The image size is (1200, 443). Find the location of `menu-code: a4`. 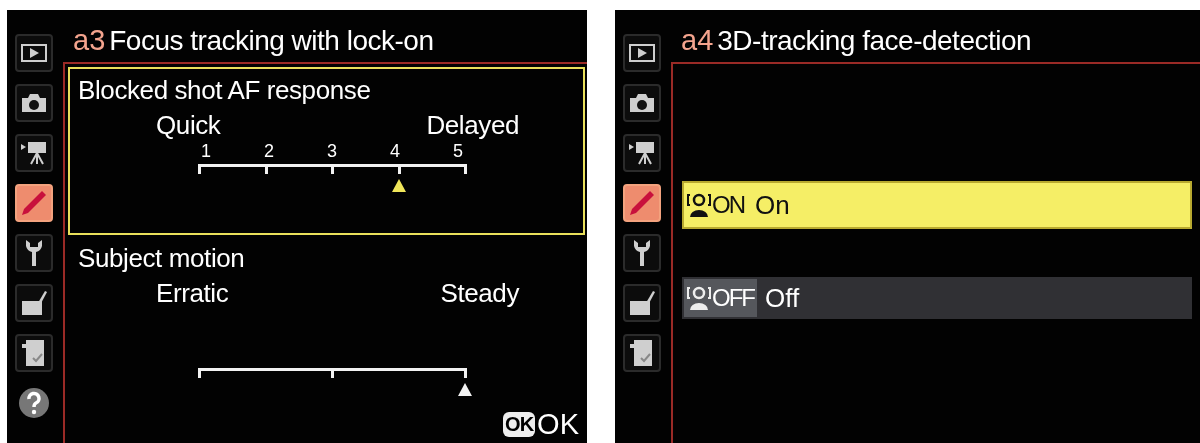

menu-code: a4 is located at coordinates (697, 40).